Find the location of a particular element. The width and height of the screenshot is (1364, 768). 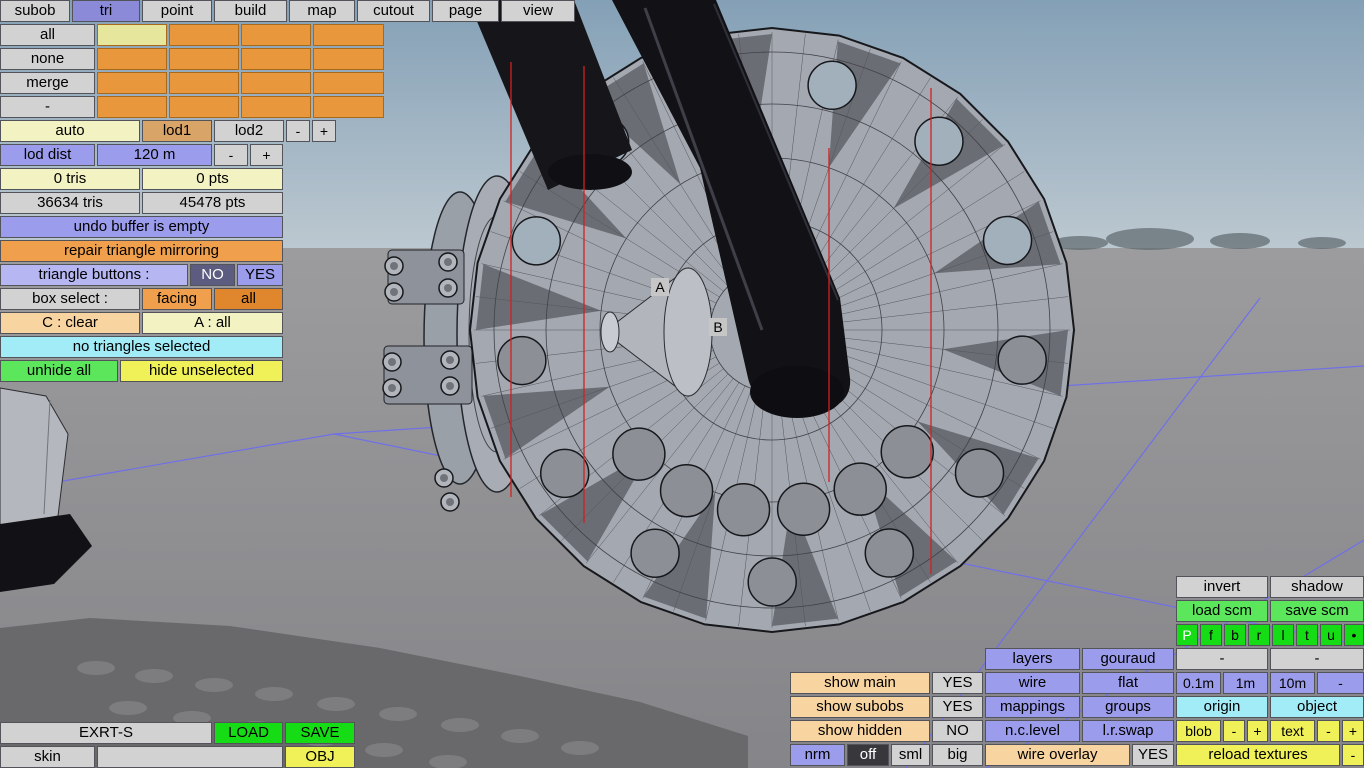

nrm-big-button: big is located at coordinates (957, 755).